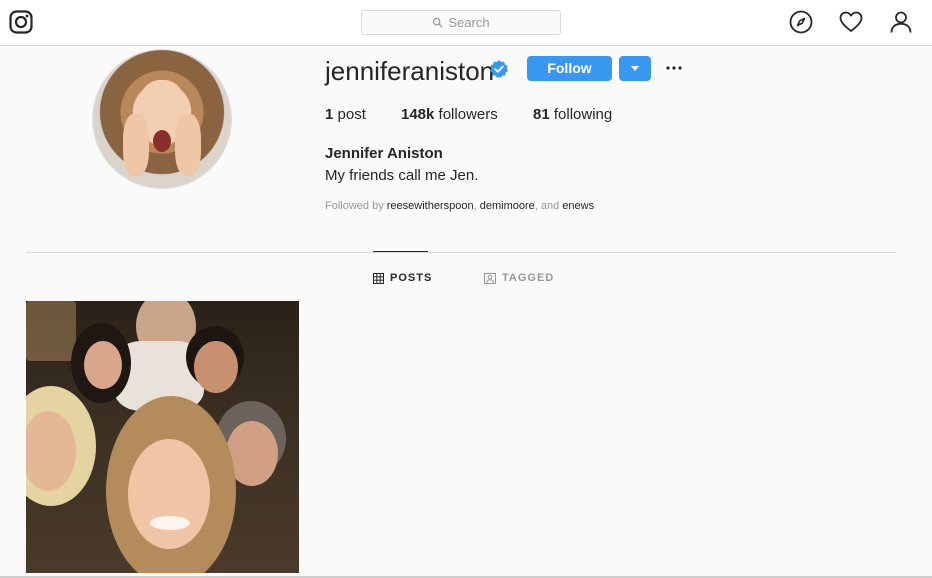 The width and height of the screenshot is (932, 578). What do you see at coordinates (438, 22) in the screenshot?
I see `search-icon` at bounding box center [438, 22].